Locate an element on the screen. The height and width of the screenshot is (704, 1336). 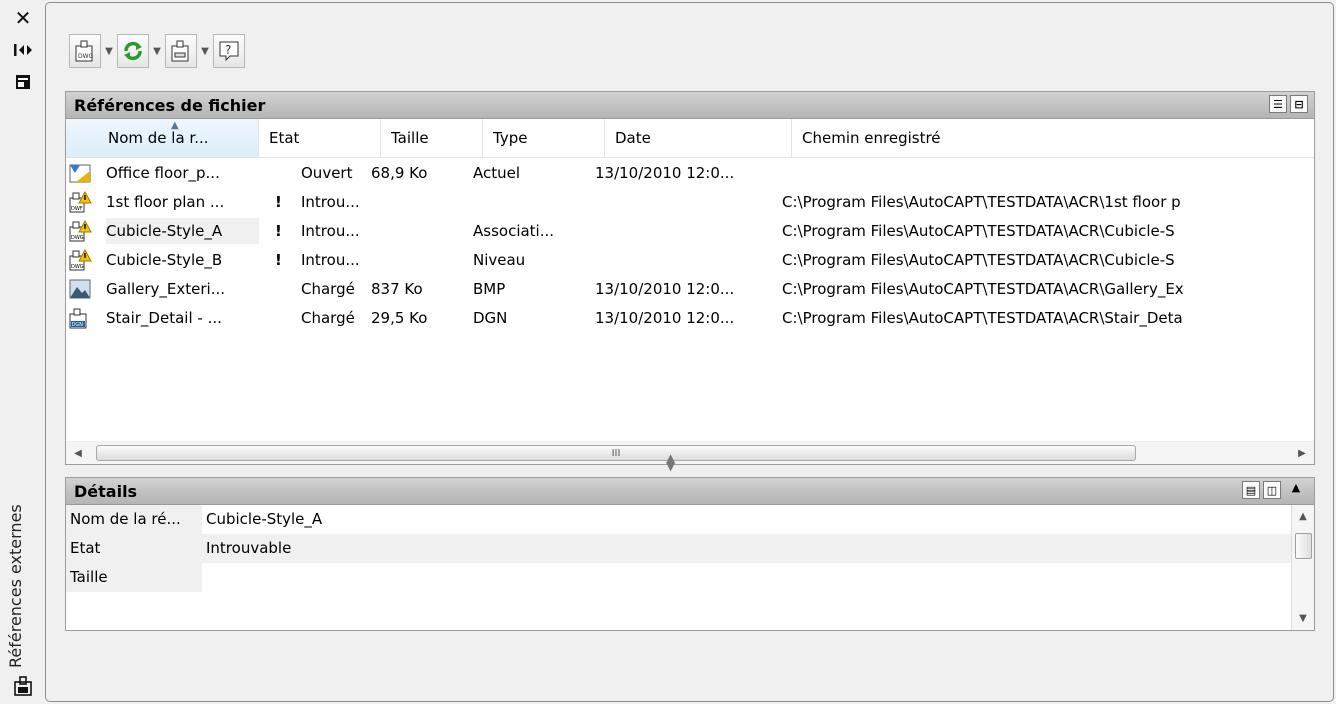
file-size: 68,9 Ko is located at coordinates (399, 172).